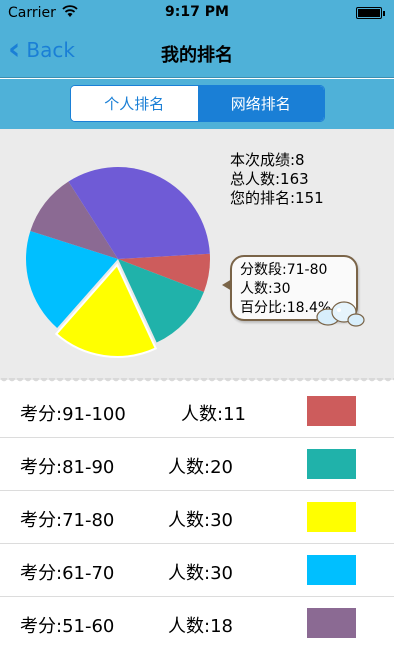  I want to click on list-item: 考分:81-90 人数:20, so click(197, 464).